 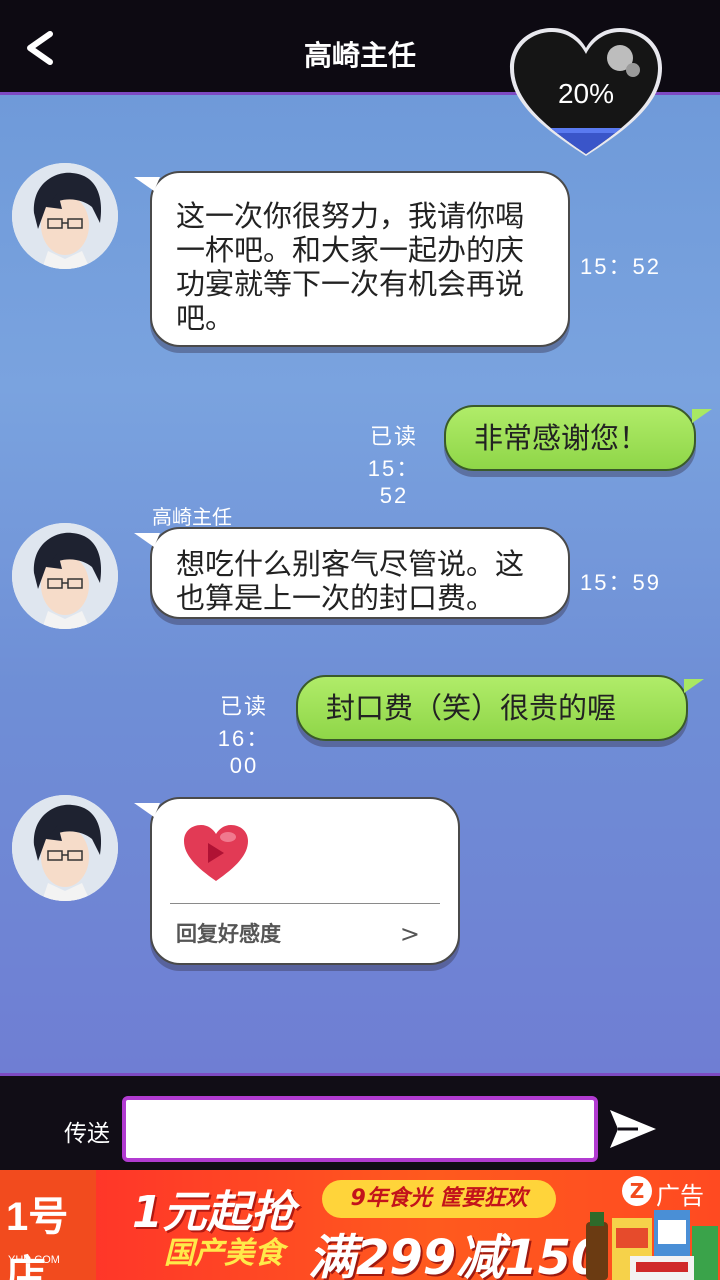 I want to click on ad-pill: 9年食光 筐要狂欢, so click(x=439, y=1199).